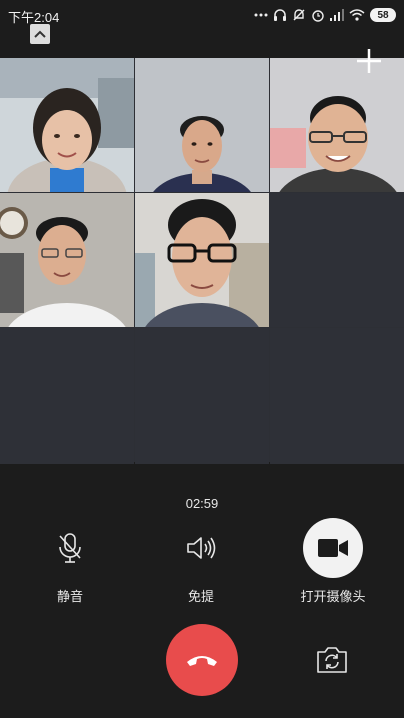 The height and width of the screenshot is (718, 404). I want to click on camera-icon-wrap, so click(333, 548).